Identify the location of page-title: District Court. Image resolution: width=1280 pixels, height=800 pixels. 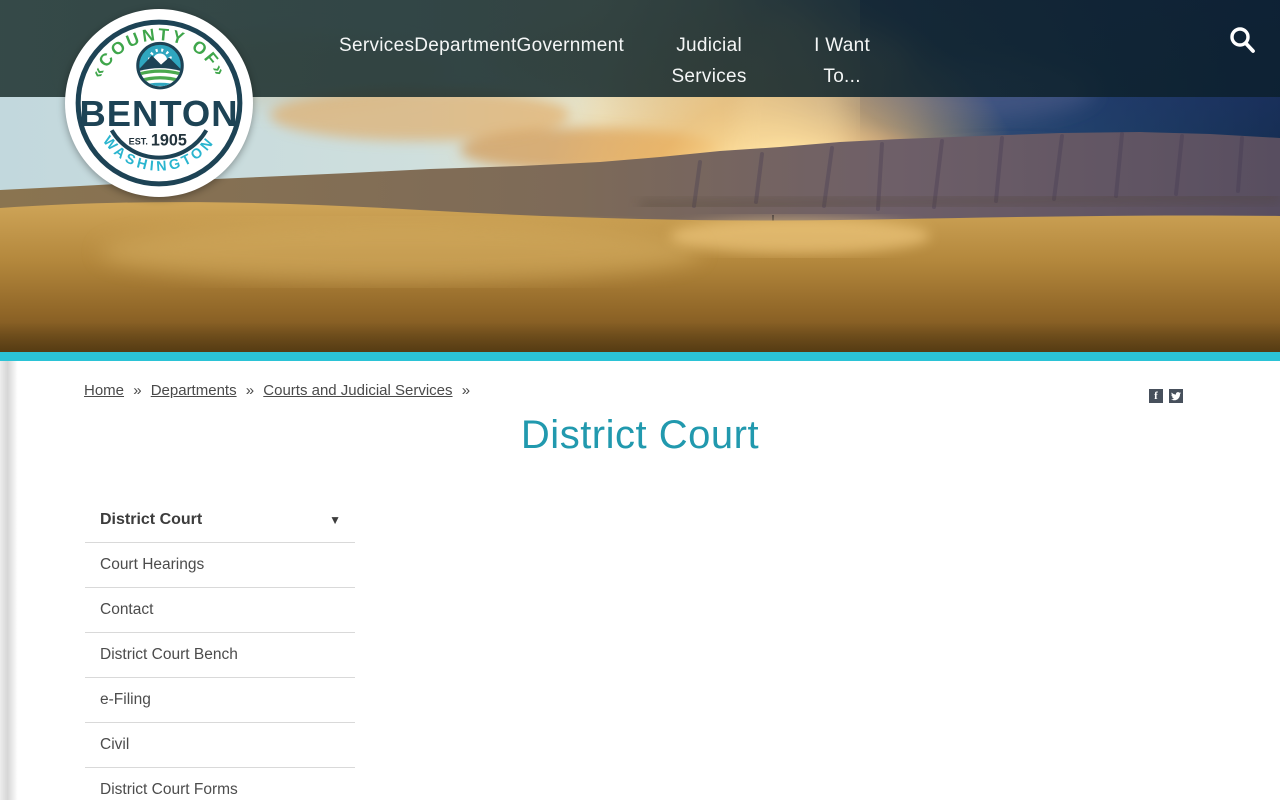
(640, 435).